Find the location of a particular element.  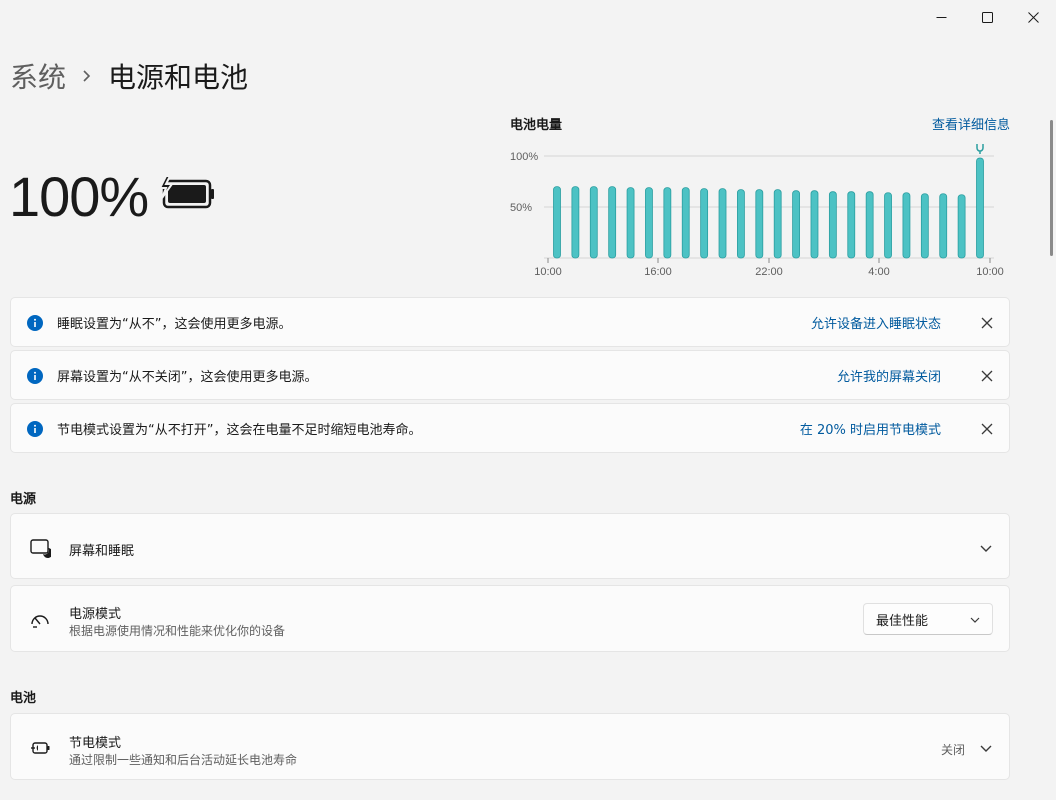

notice-text: 节电模式设置为“从不打开”，这会在电量不足时缩短电池寿命。 is located at coordinates (239, 430).